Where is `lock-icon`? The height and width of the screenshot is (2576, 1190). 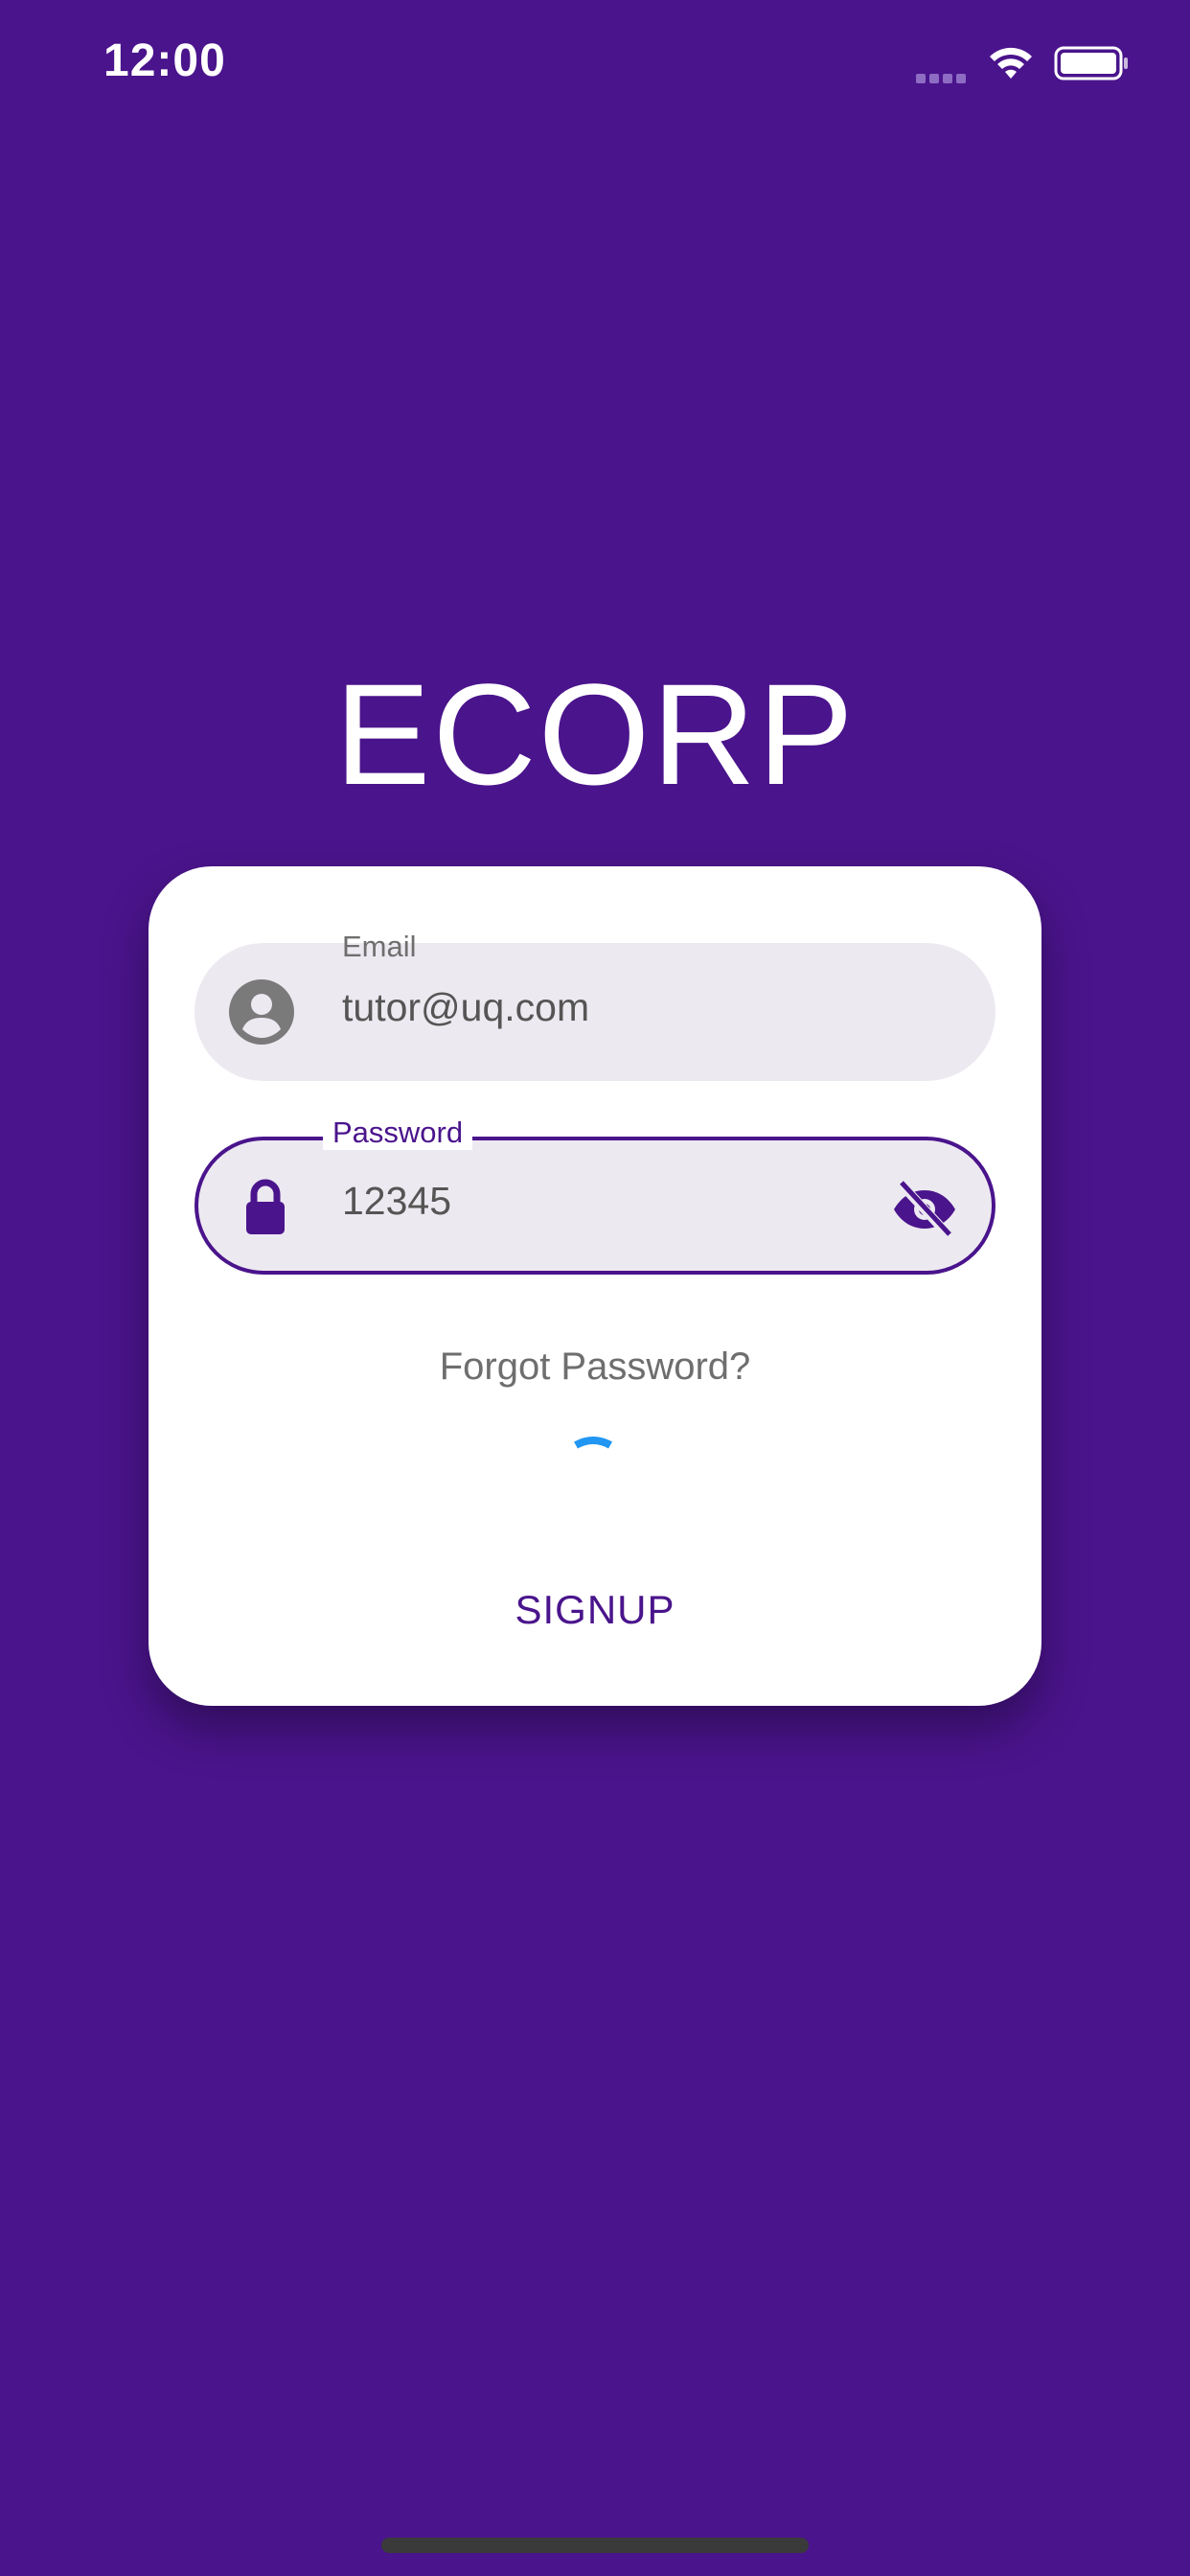
lock-icon is located at coordinates (265, 1206).